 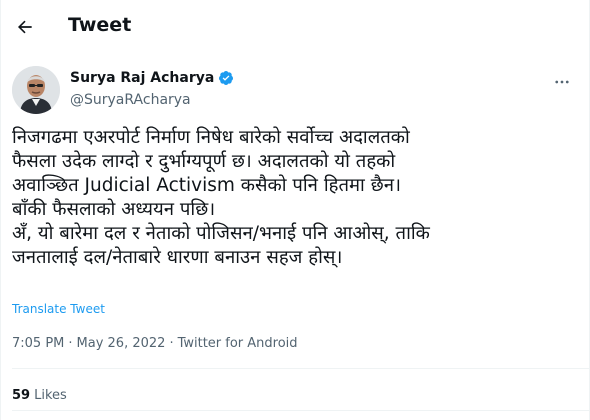 I want to click on tweet-time: 7:05 PM, so click(x=38, y=343).